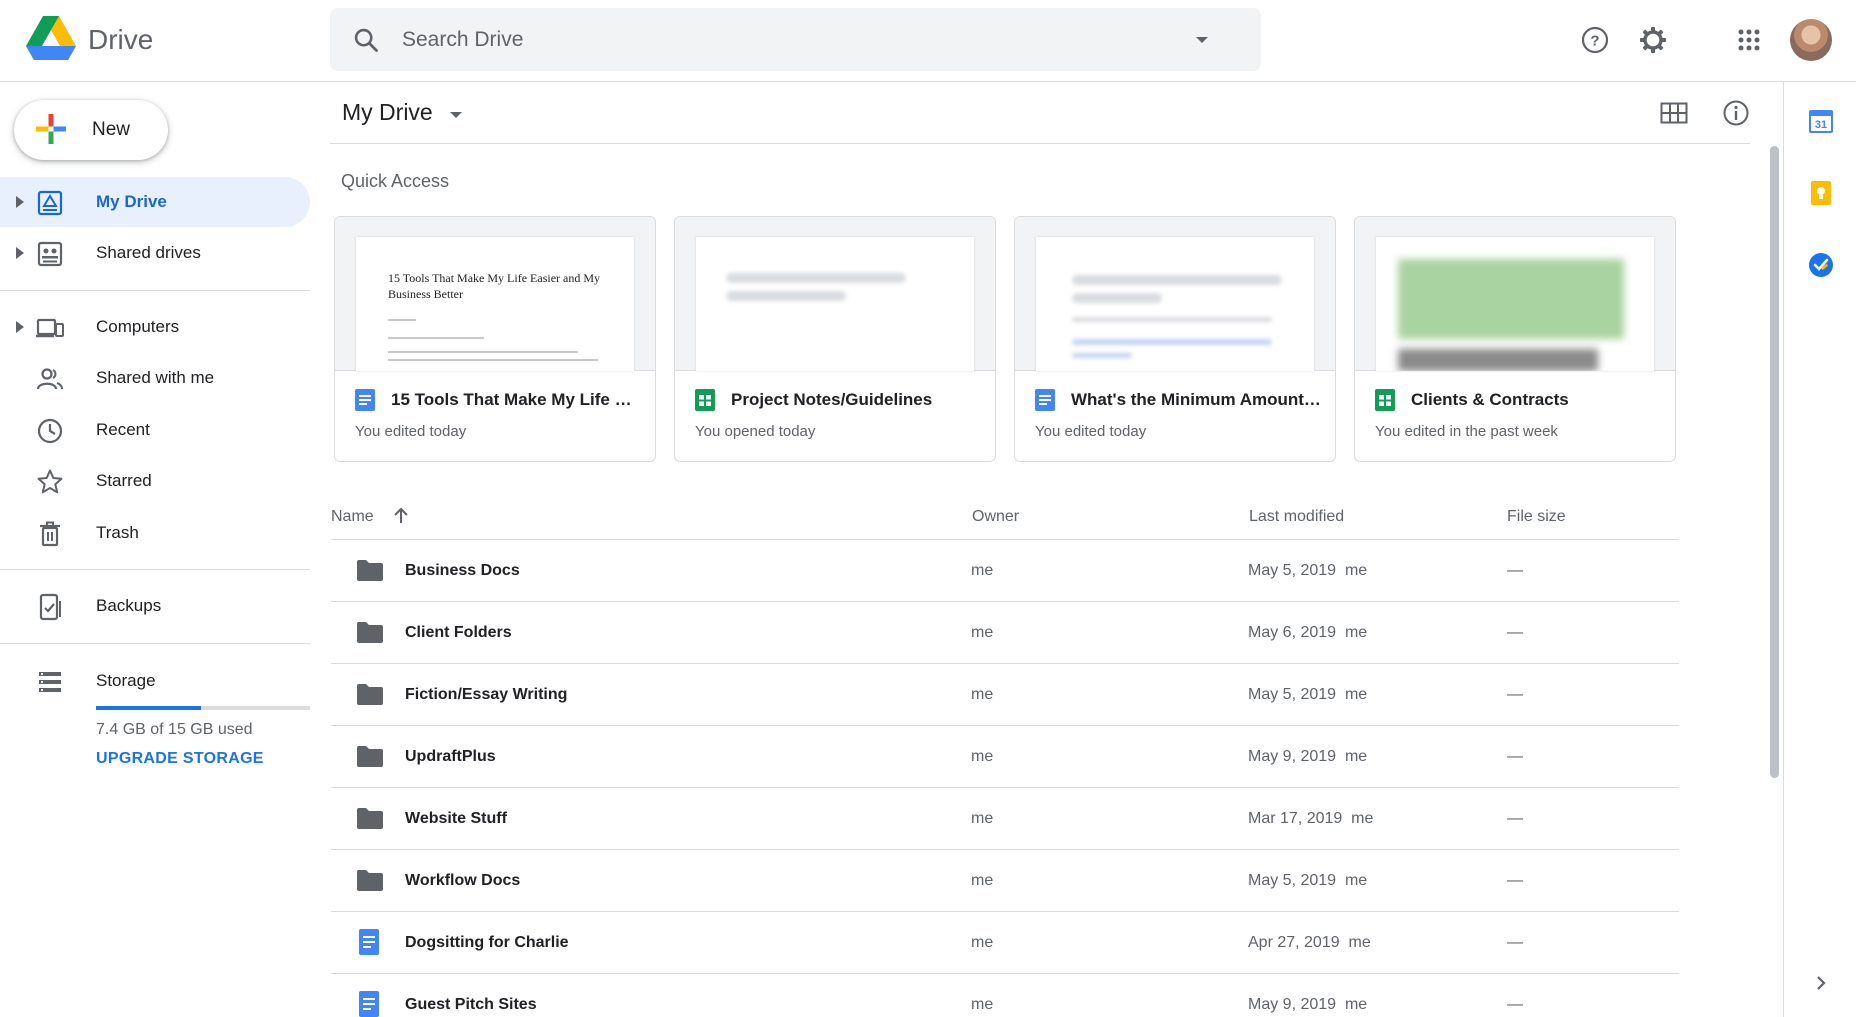 The width and height of the screenshot is (1856, 1017). Describe the element at coordinates (155, 290) in the screenshot. I see `sidebar-divider` at that location.